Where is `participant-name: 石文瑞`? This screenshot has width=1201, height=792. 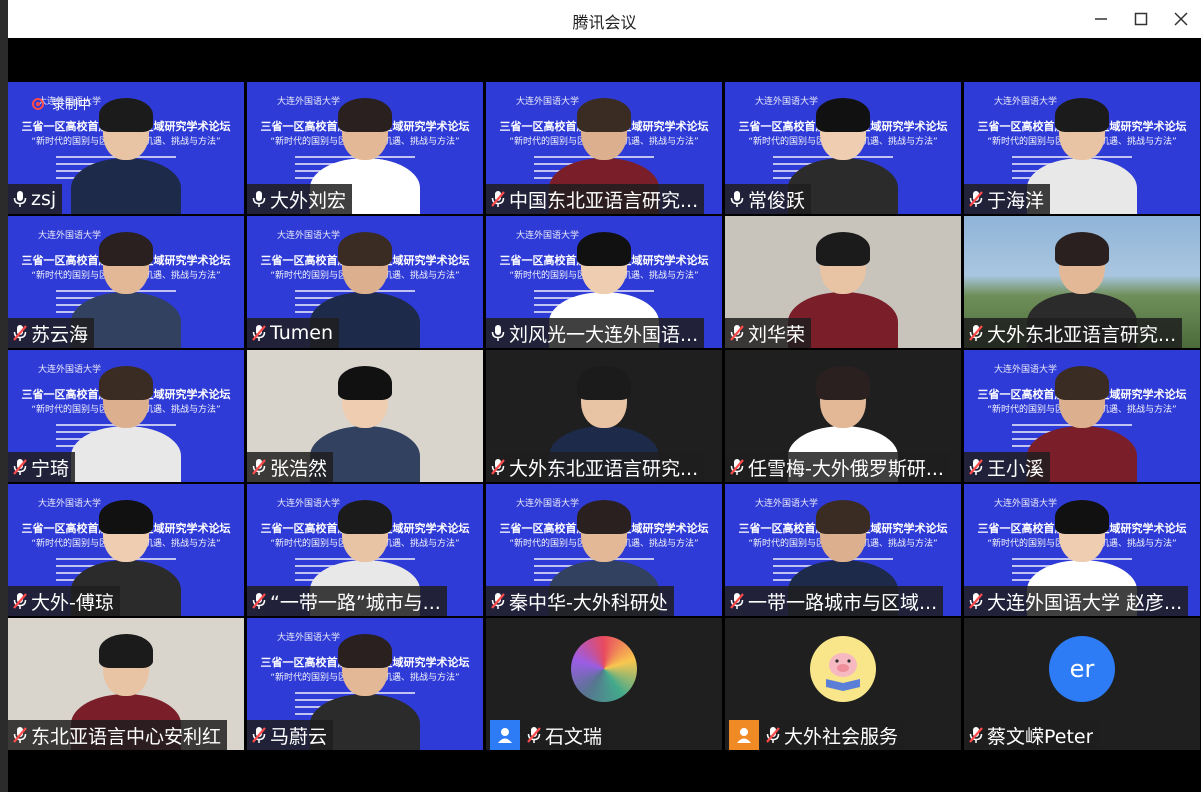 participant-name: 石文瑞 is located at coordinates (574, 736).